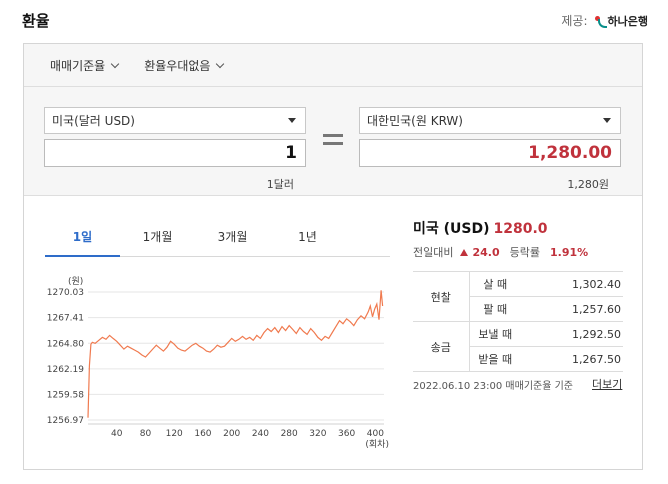  Describe the element at coordinates (572, 284) in the screenshot. I see `row-value: 1,302.40` at that location.